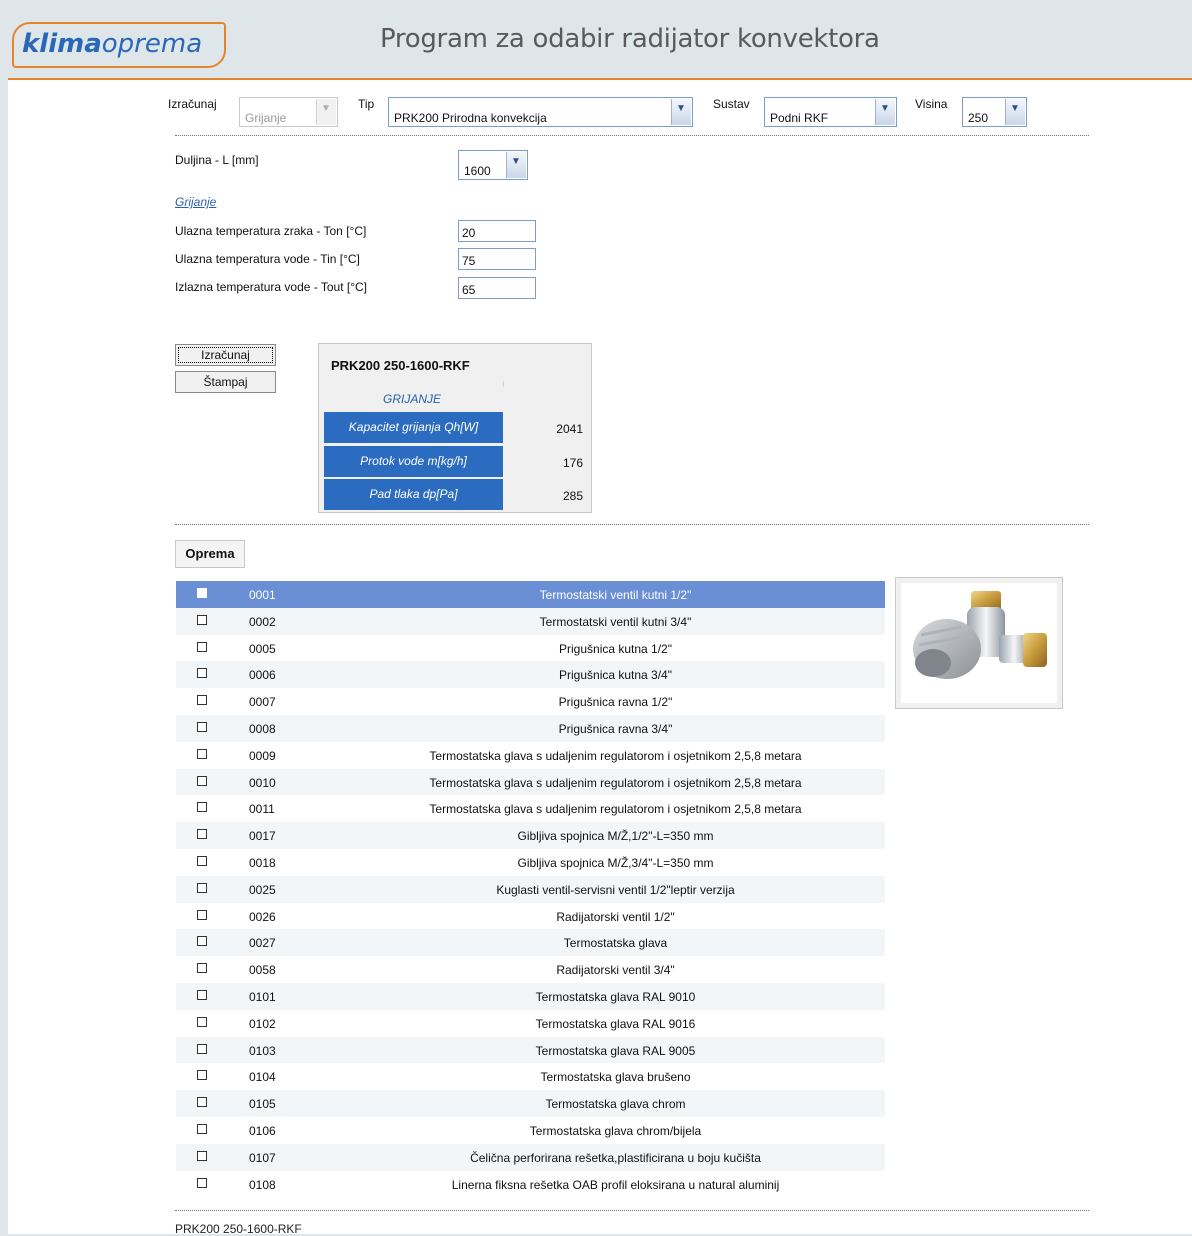  What do you see at coordinates (262, 1104) in the screenshot?
I see `item-code: 0105` at bounding box center [262, 1104].